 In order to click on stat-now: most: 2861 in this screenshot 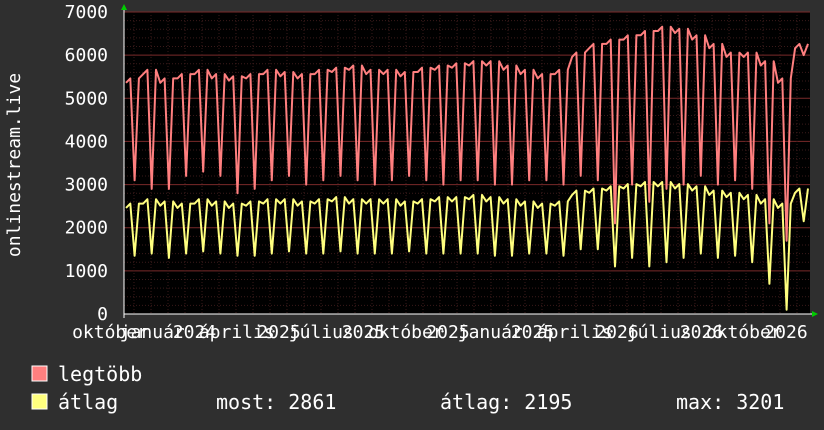, I will do `click(276, 402)`.